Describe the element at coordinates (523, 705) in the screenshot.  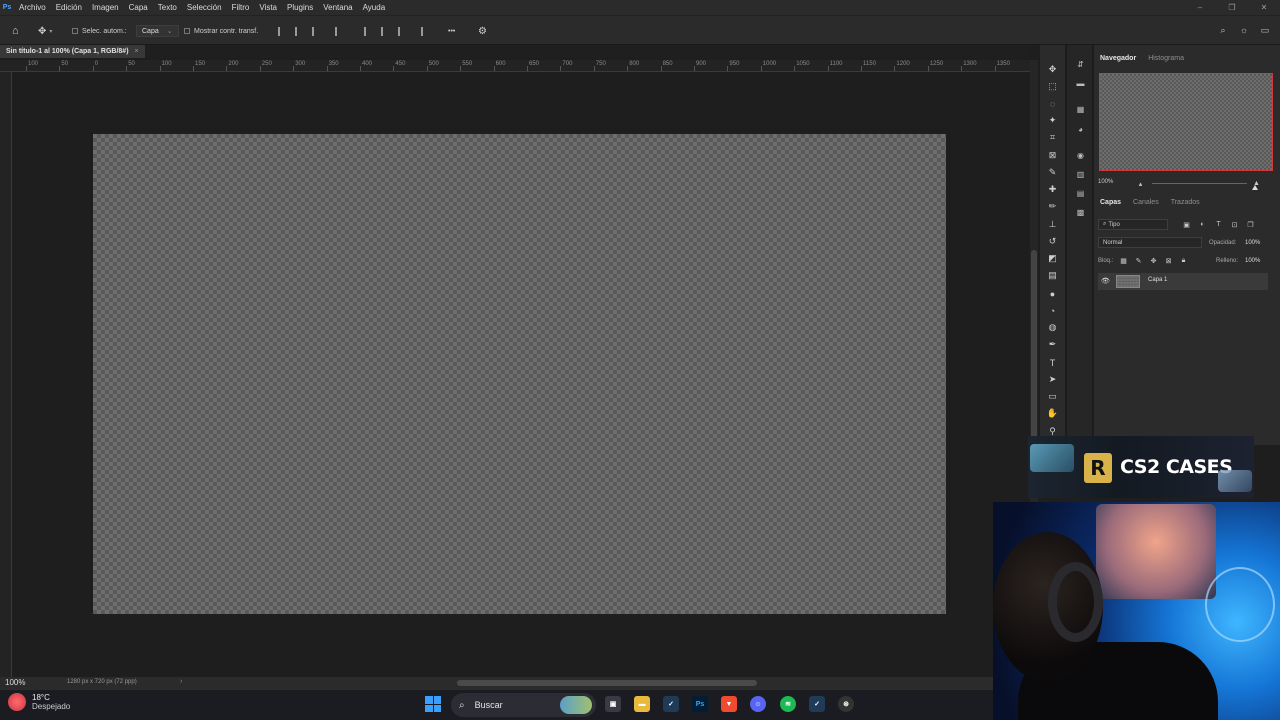
I see `taskbar-search: ⌕ Buscar` at that location.